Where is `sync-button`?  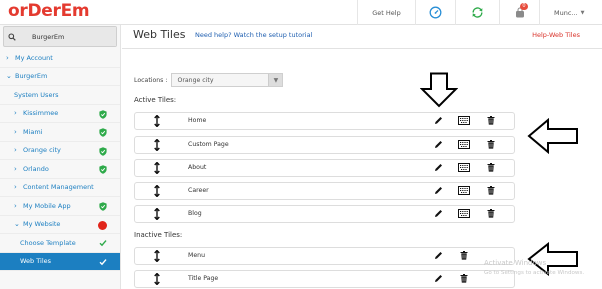 sync-button is located at coordinates (477, 12).